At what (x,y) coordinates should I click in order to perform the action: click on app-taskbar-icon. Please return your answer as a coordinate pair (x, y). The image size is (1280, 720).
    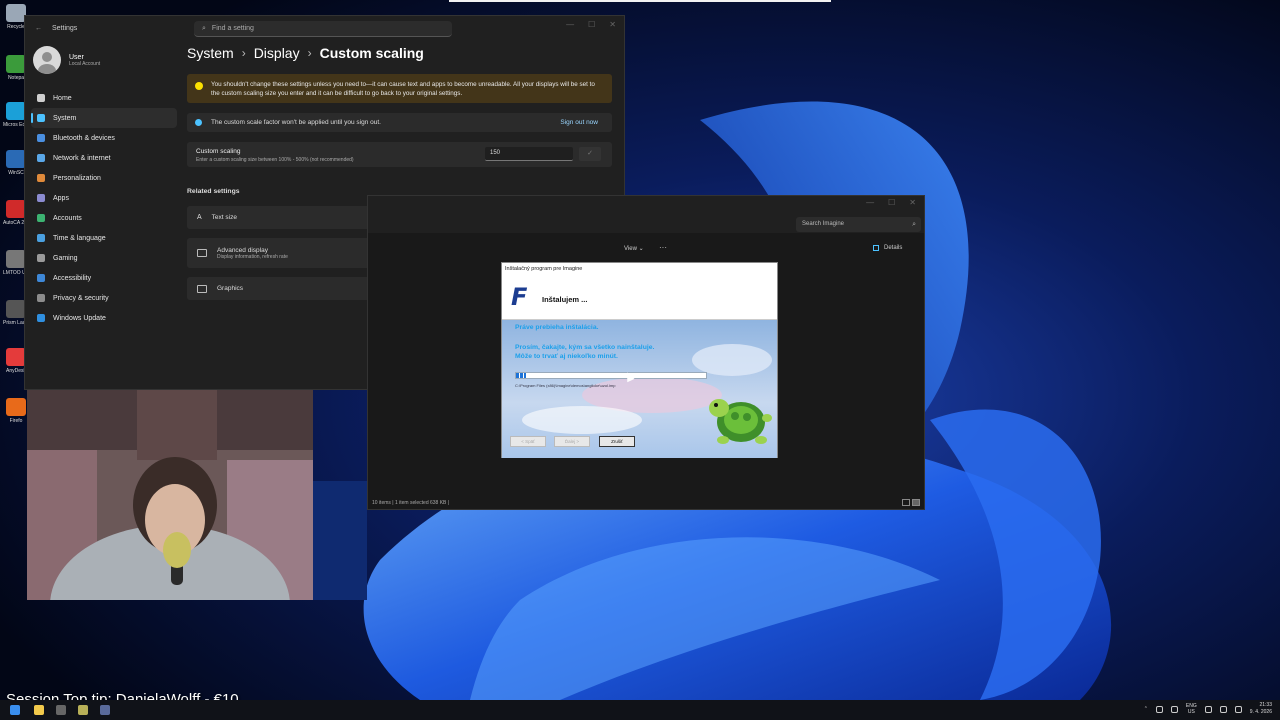
    Looking at the image, I should click on (105, 710).